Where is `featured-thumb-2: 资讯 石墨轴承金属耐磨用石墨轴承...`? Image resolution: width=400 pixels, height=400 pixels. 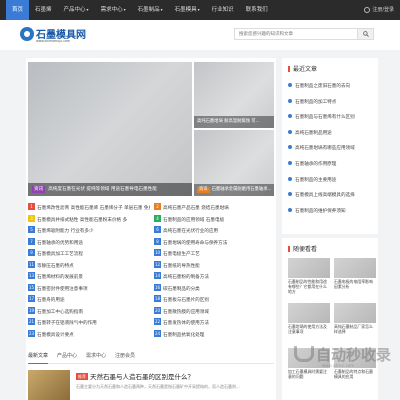 featured-thumb-2: 资讯 石墨轴承金属耐磨用石墨轴承... is located at coordinates (234, 163).